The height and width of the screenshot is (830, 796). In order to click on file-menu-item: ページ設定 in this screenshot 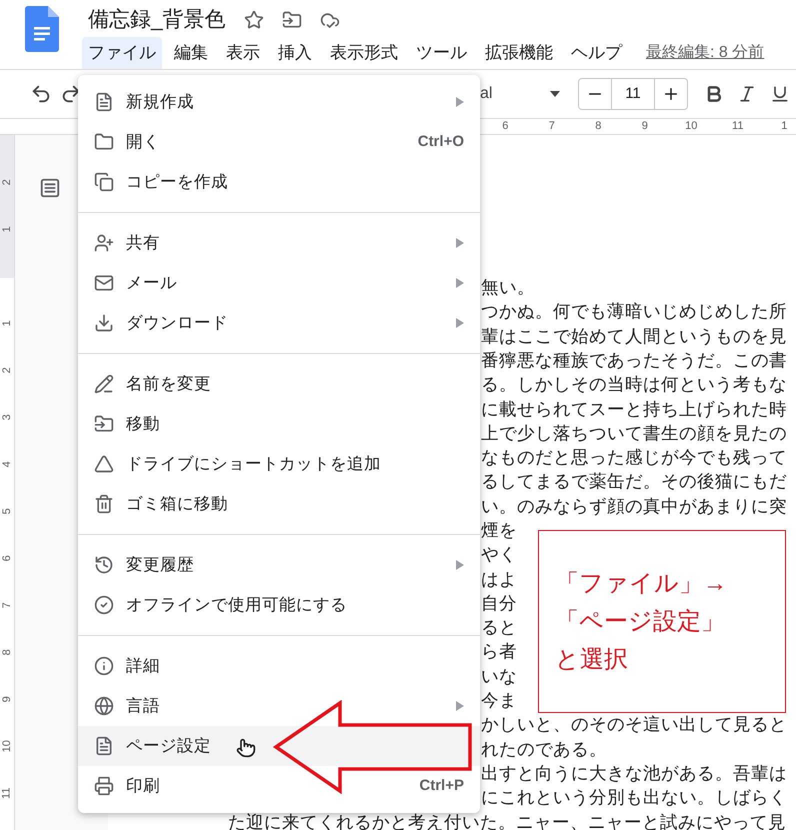, I will do `click(279, 746)`.